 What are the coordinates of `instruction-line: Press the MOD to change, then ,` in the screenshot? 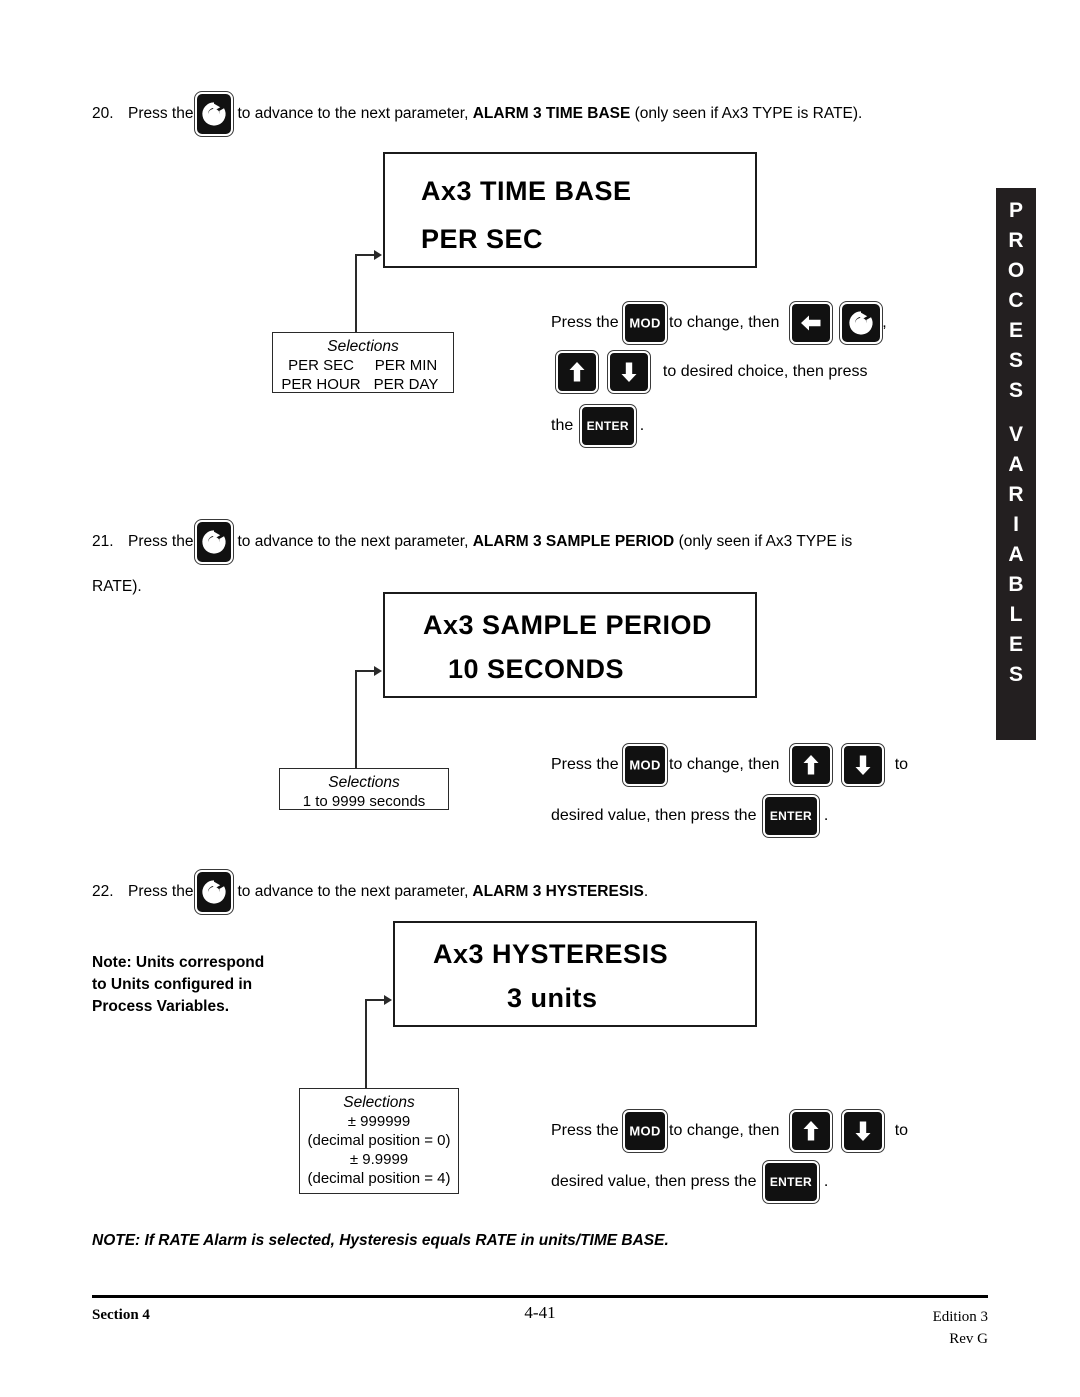 It's located at (719, 323).